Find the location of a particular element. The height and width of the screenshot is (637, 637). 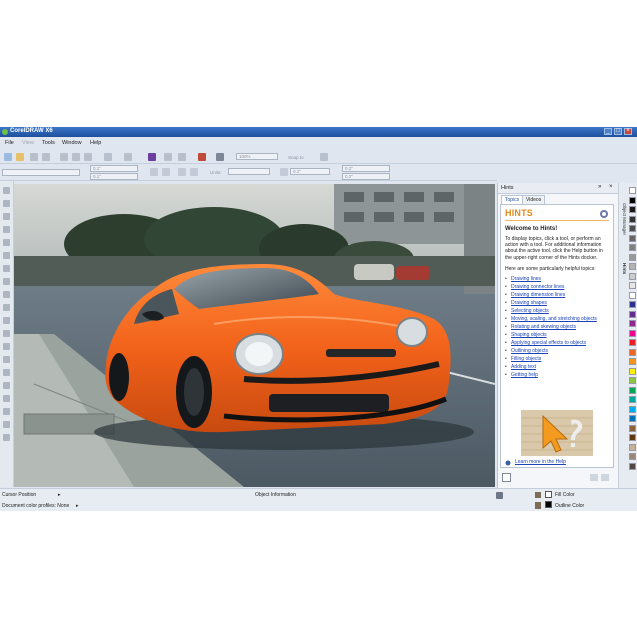

cut-icon is located at coordinates (64, 157).